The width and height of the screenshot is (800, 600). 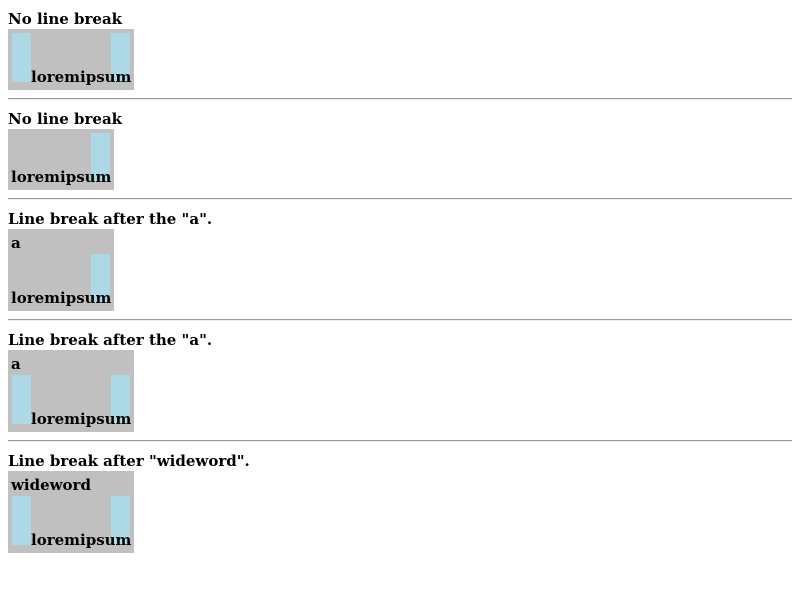 What do you see at coordinates (71, 512) in the screenshot?
I see `test-box: wideword loremipsum` at bounding box center [71, 512].